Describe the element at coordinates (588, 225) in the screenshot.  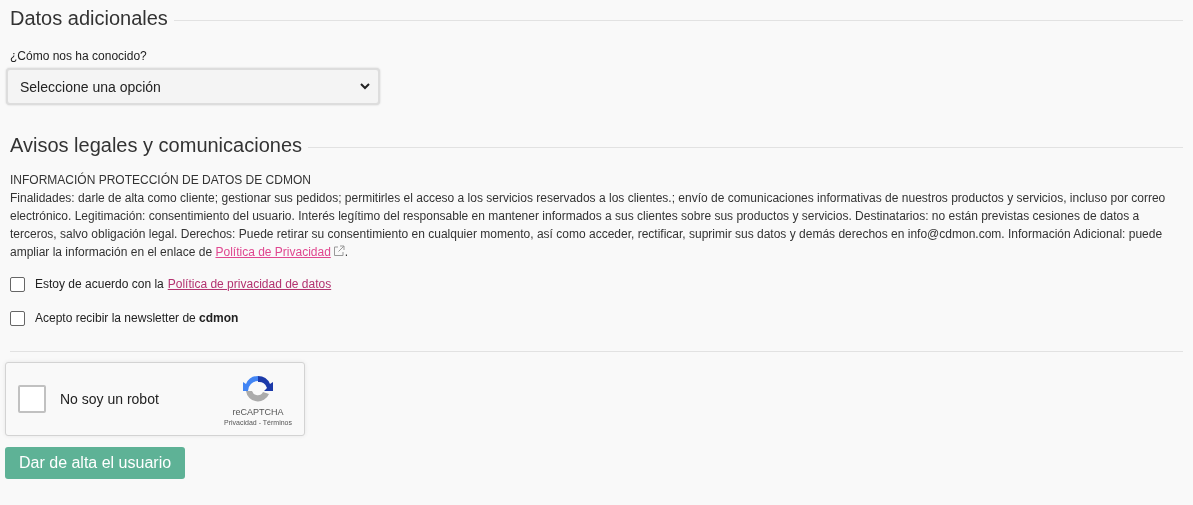
I see `privacy-paragraph: Finalidades: darle de alta como cliente; gestionar sus pedidos; permitirles el acceso a los servicios reservados a los clientes.; envío de comunicaciones informativas de nuestros productos y servicios, incluso por correo electrónico. Legitimación: consentimiento del usuario. Interés legítimo del responsable en mantener informados a sus clientes sobre sus productos y servicios. Destinatarios: no están previstas cesiones de datos a terceros, salvo obligación legal. Derechos: Puede retirar su consentimiento en cualquier momento, así como acceder, rectificar, suprimir sus datos y demás derechos en info@cdmon.com. Información Adicional: puede ampliar la información en el enlace de Política de Privacidad .` at that location.